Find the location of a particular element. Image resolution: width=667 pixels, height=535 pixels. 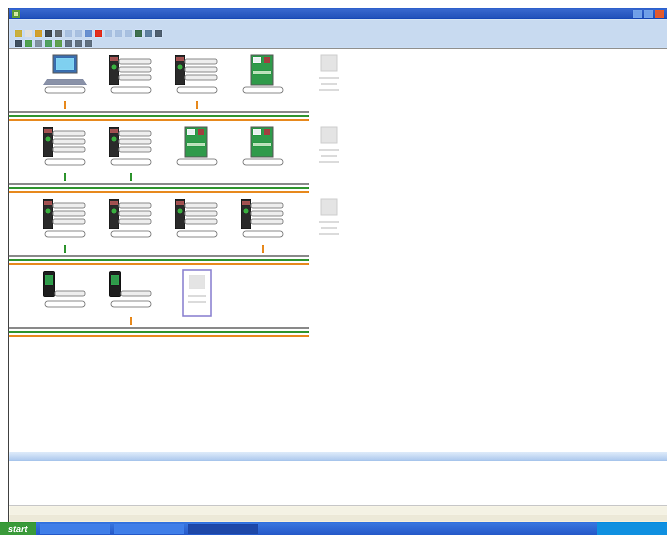

app-icon is located at coordinates (16, 14).